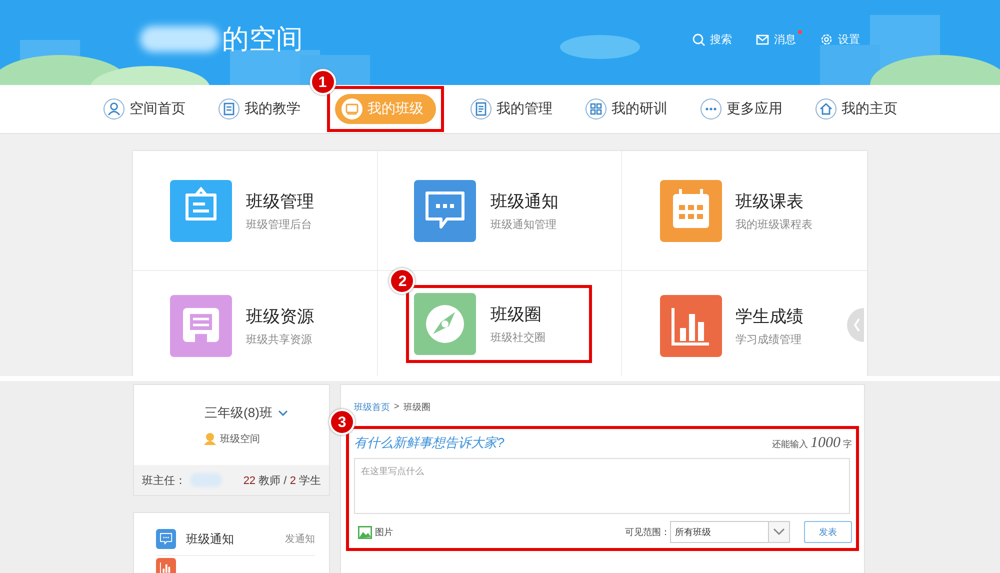  I want to click on app-subtitle: 班级管理后台, so click(279, 225).